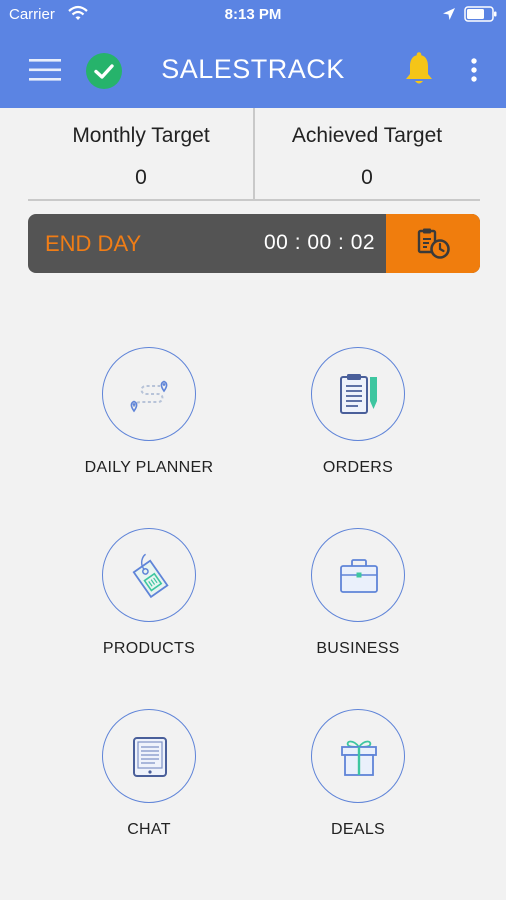  What do you see at coordinates (358, 467) in the screenshot?
I see `tile-label-orders: ORDERS` at bounding box center [358, 467].